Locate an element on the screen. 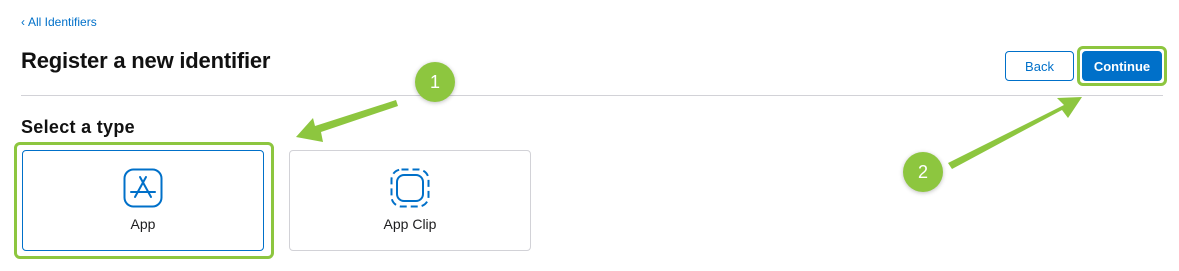 This screenshot has height=271, width=1179. arrow-to-app is located at coordinates (347, 121).